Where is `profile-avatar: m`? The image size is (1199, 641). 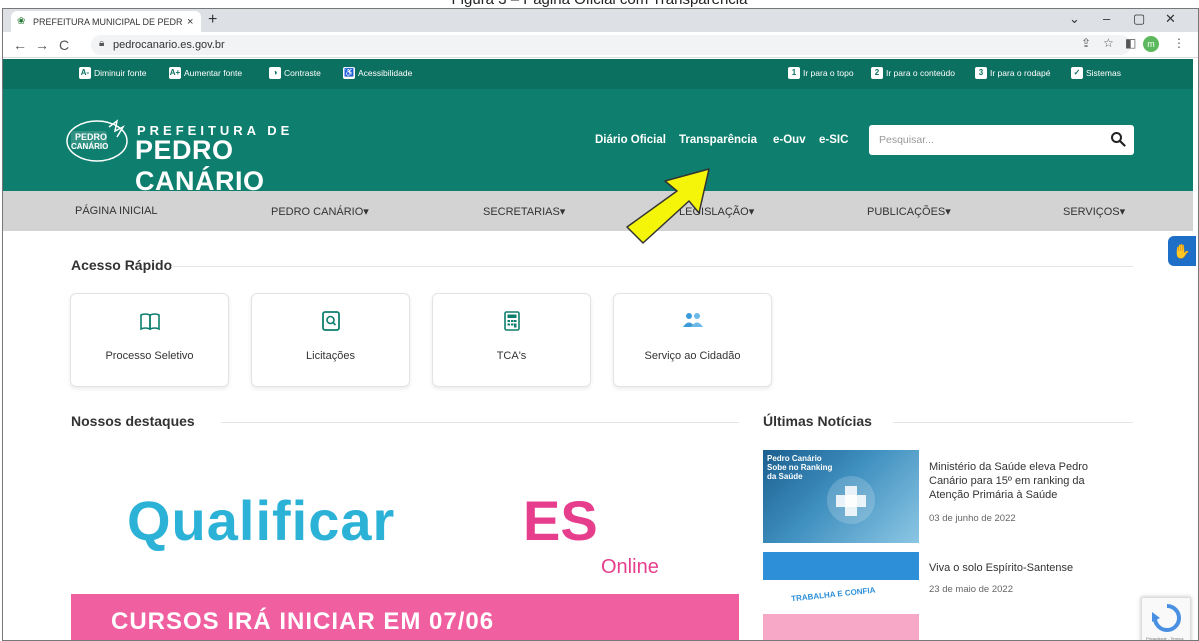
profile-avatar: m is located at coordinates (1151, 44).